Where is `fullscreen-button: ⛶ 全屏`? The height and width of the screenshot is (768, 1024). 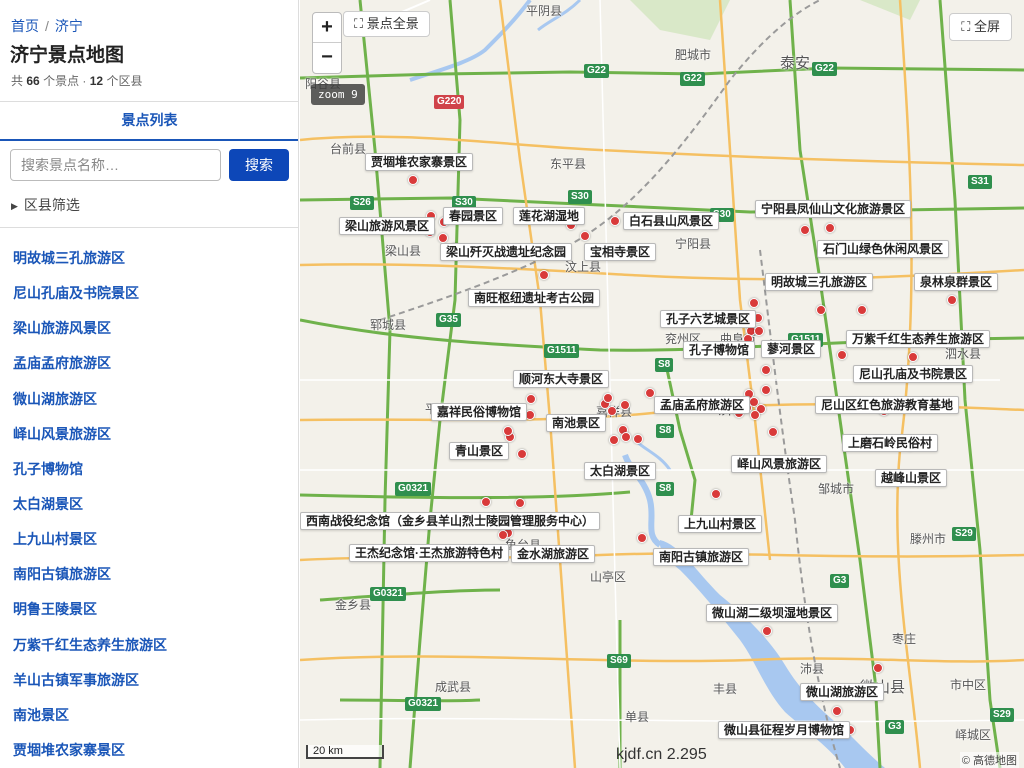 fullscreen-button: ⛶ 全屏 is located at coordinates (980, 27).